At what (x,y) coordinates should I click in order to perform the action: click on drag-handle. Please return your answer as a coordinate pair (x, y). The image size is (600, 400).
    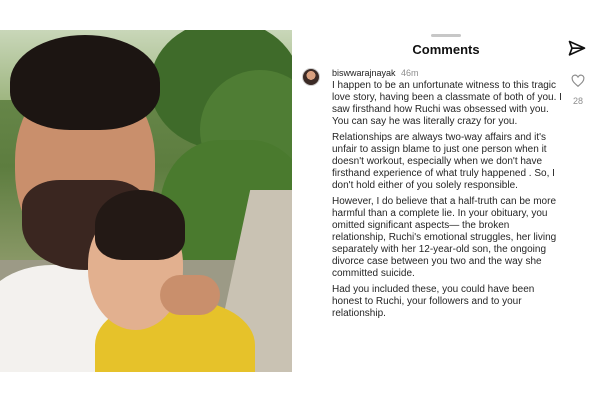
    Looking at the image, I should click on (446, 35).